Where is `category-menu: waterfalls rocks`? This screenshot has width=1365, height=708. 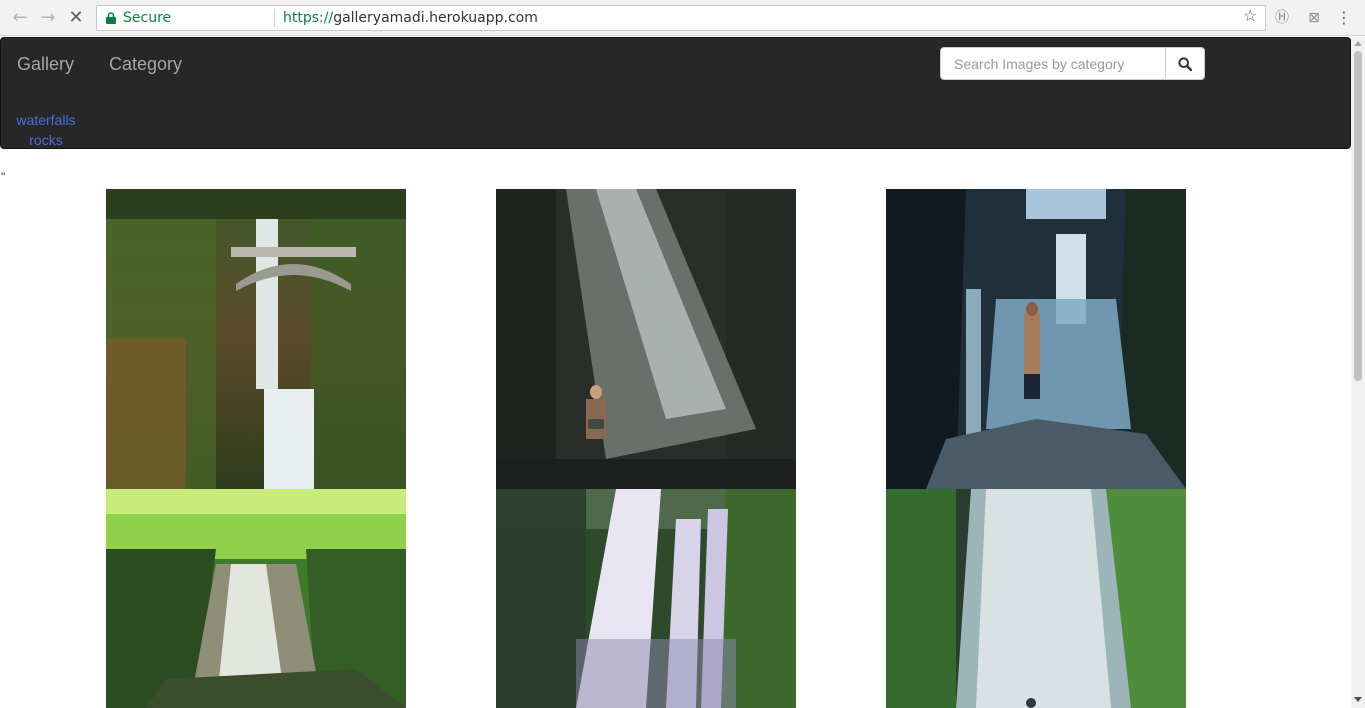 category-menu: waterfalls rocks is located at coordinates (46, 130).